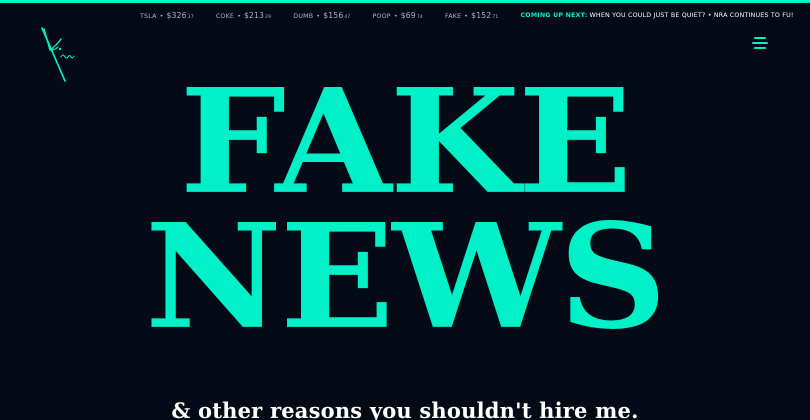 This screenshot has width=810, height=420. Describe the element at coordinates (453, 16) in the screenshot. I see `ticker-symbol: FAKE` at that location.